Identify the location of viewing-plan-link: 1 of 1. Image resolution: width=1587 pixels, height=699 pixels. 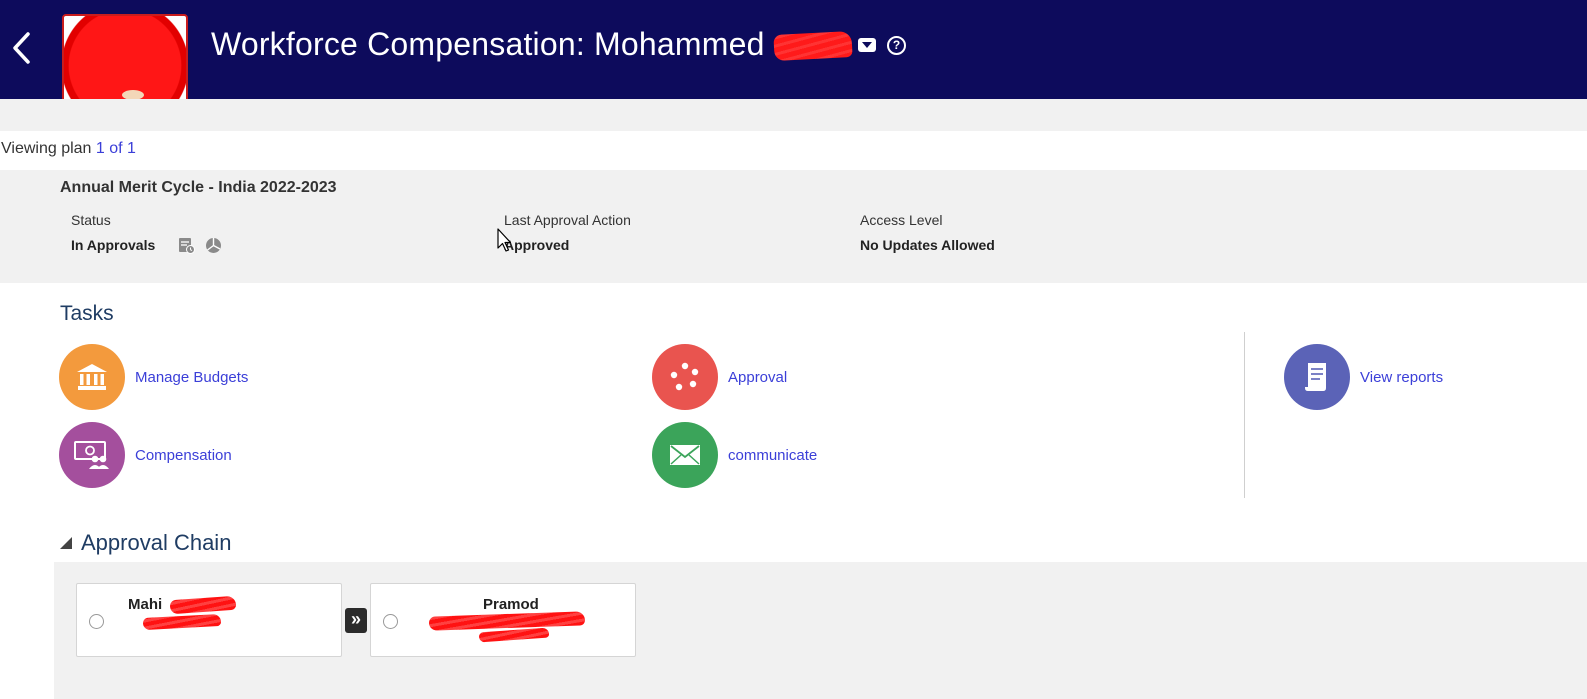
(116, 148).